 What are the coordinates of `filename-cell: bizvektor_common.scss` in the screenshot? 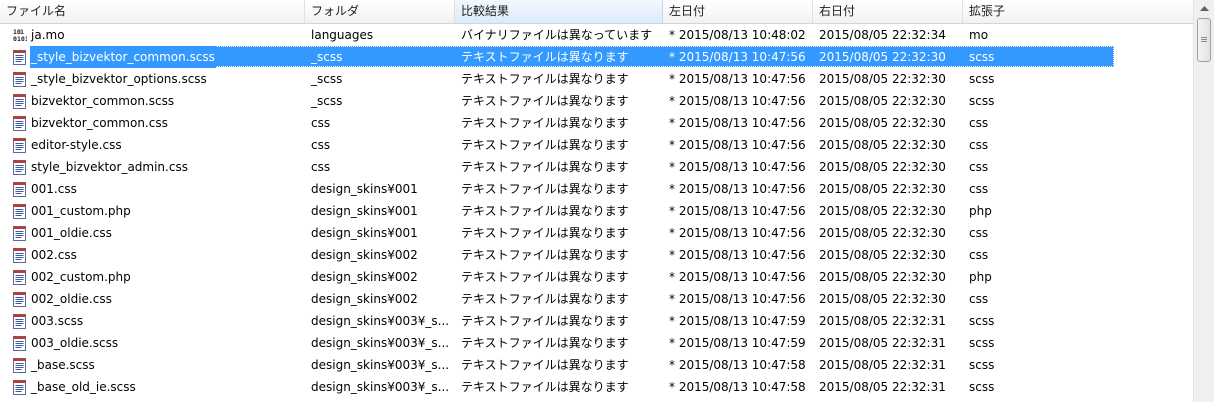 It's located at (152, 101).